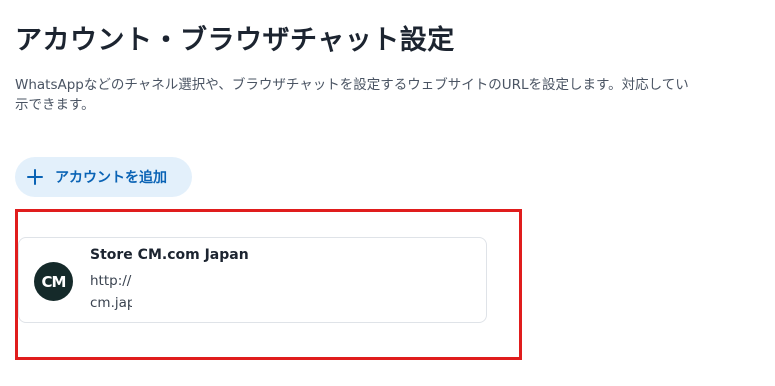 The image size is (775, 386). I want to click on account-name: Store CM.com Japan, so click(169, 255).